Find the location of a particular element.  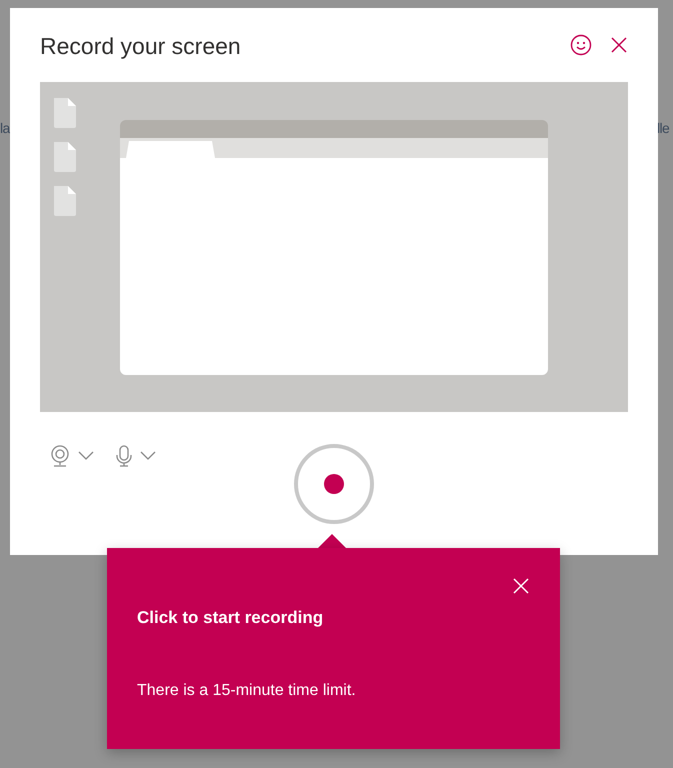

callout-text: There is a 15-minute time limit. is located at coordinates (246, 691).